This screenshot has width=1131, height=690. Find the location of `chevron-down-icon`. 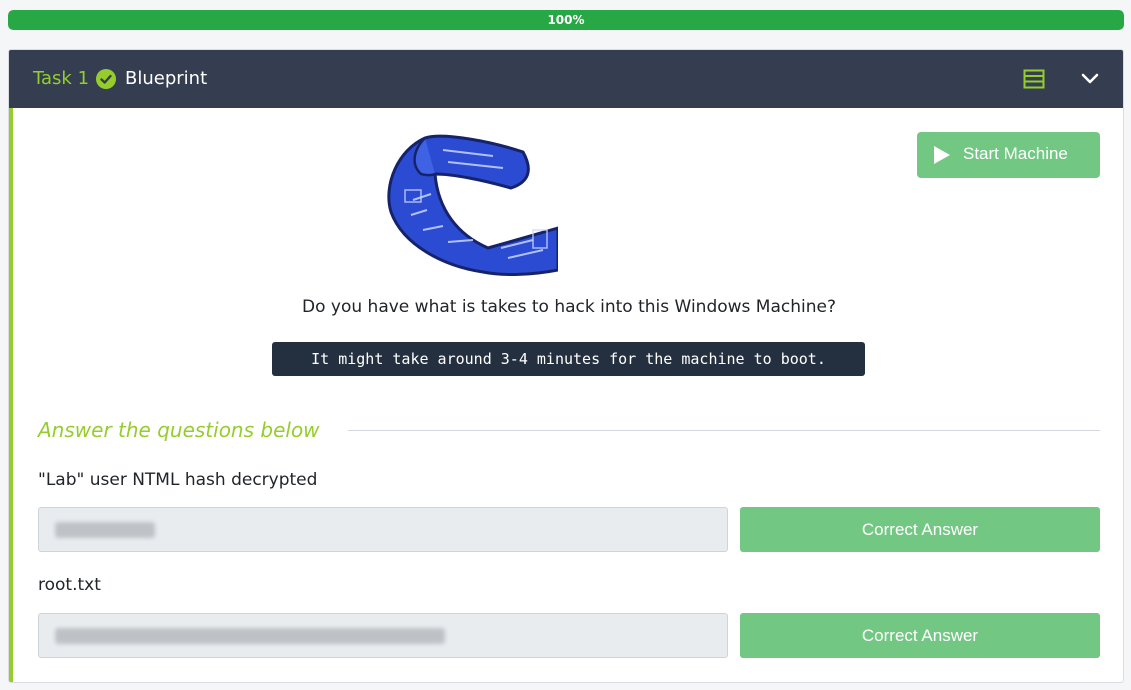

chevron-down-icon is located at coordinates (1090, 79).